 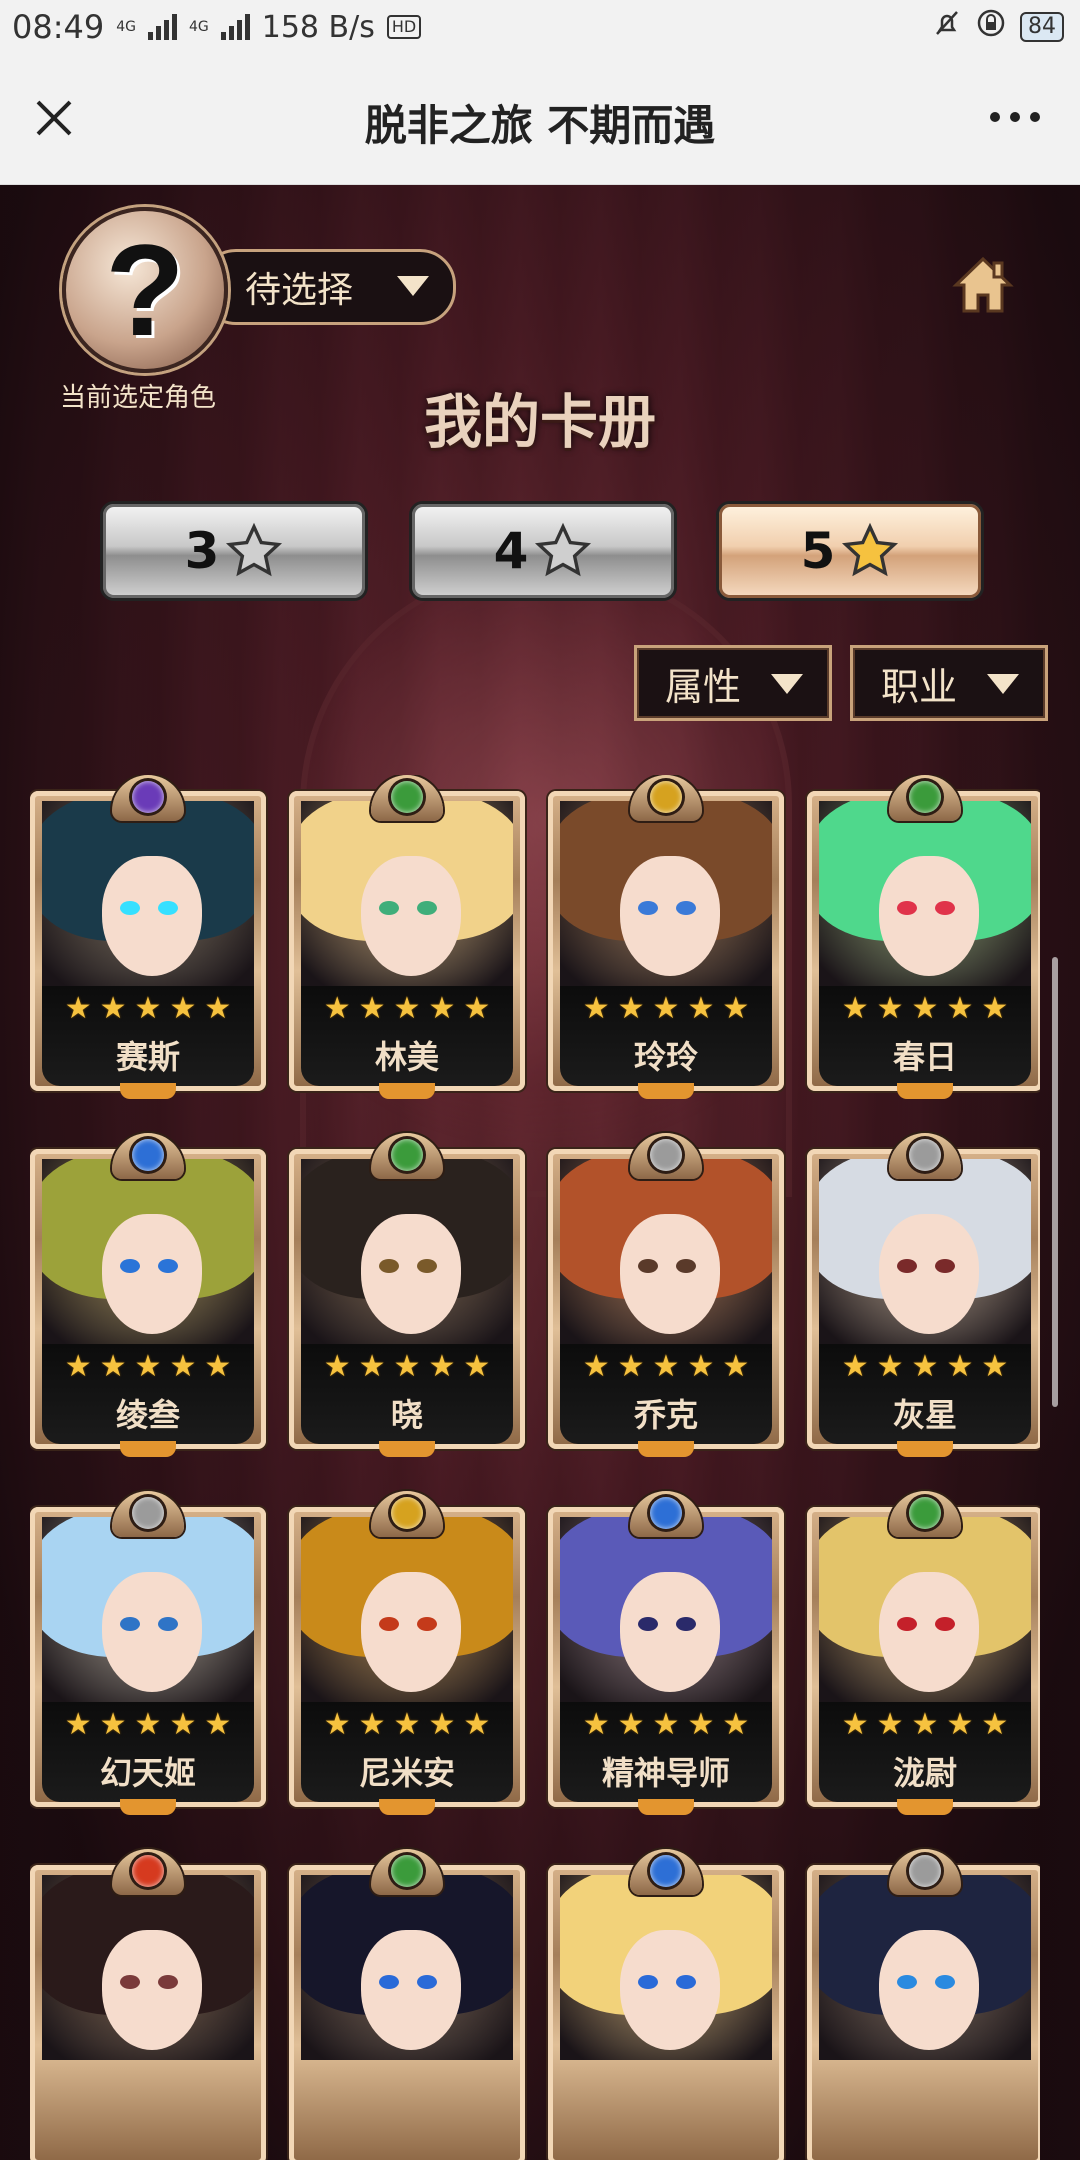 What do you see at coordinates (923, 937) in the screenshot?
I see `character-card: ★ ★ ★ ★ ★ 春日` at bounding box center [923, 937].